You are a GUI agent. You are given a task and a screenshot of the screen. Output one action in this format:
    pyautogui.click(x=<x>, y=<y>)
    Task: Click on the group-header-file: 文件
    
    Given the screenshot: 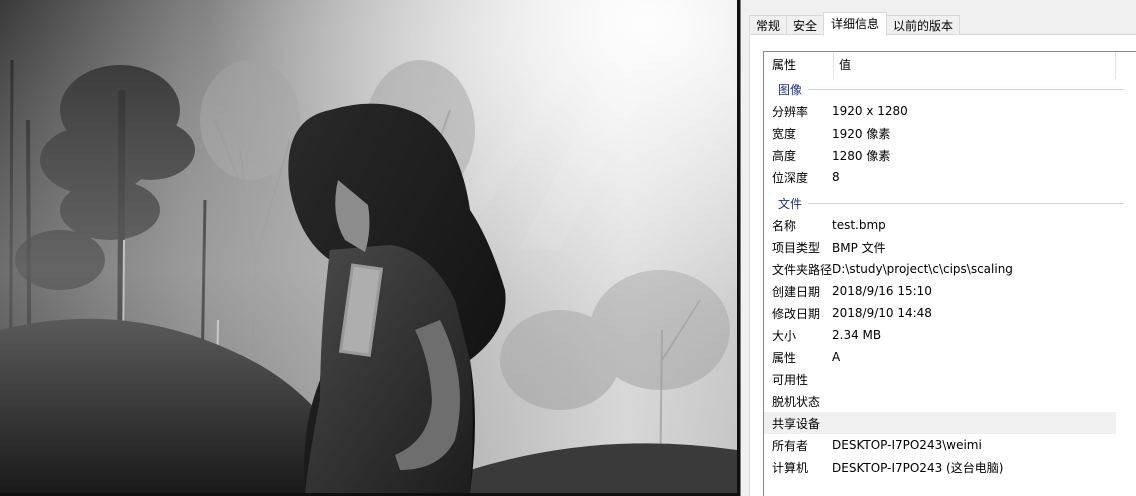 What is the action you would take?
    pyautogui.click(x=950, y=203)
    